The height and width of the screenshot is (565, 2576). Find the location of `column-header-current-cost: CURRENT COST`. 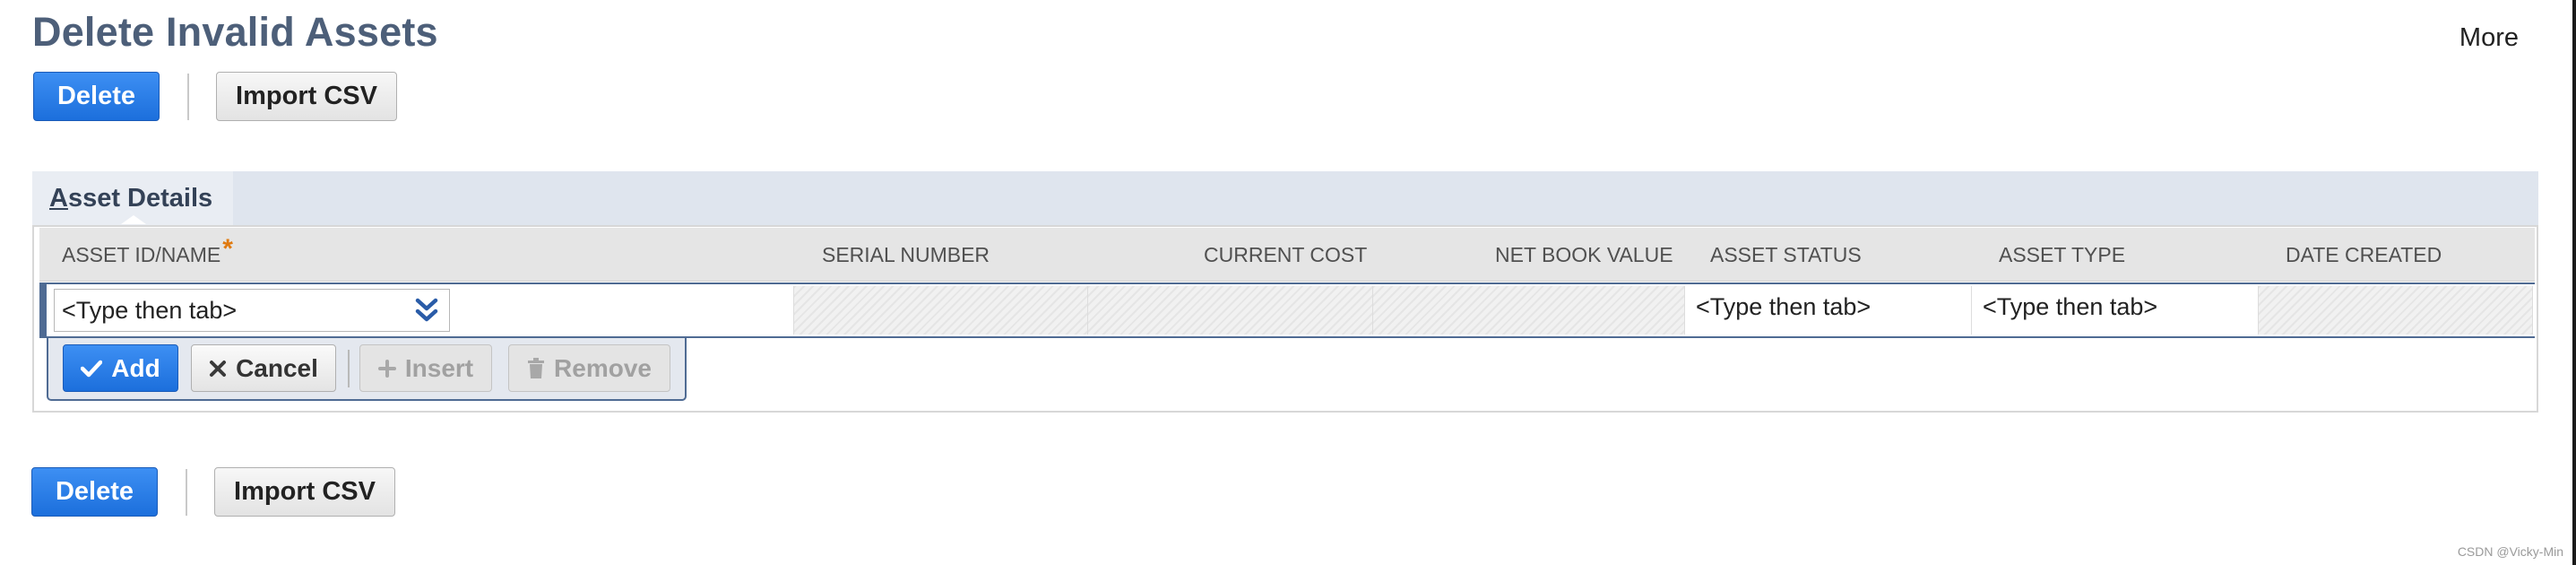

column-header-current-cost: CURRENT COST is located at coordinates (1285, 255).